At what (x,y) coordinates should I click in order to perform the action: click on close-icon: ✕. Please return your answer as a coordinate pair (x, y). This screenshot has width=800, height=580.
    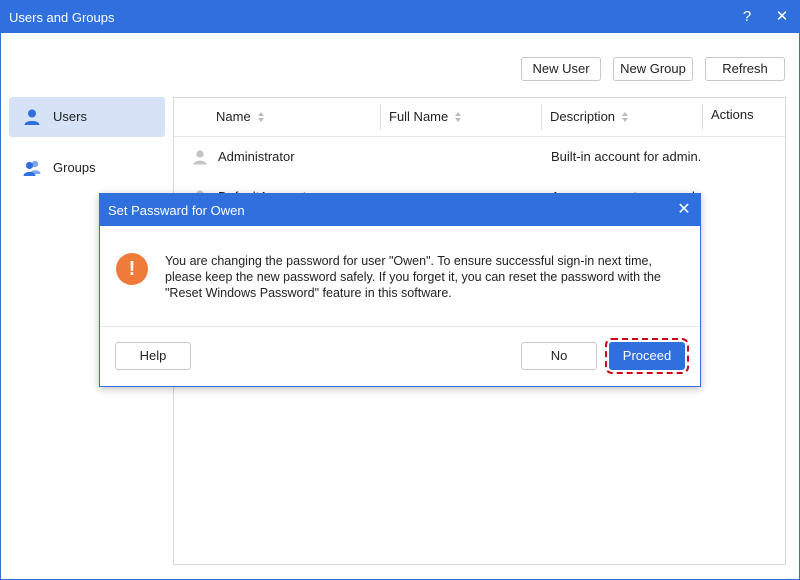
    Looking at the image, I should click on (684, 210).